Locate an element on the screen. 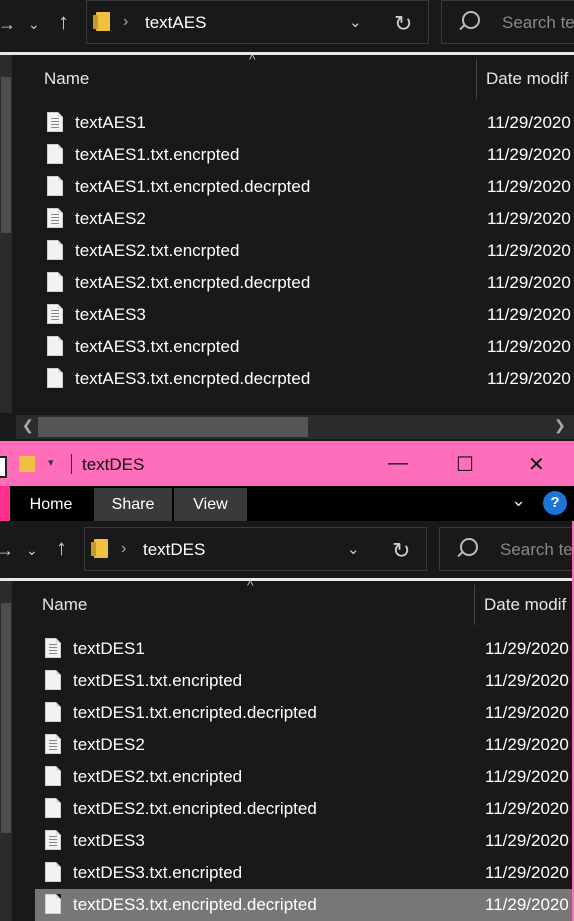 This screenshot has height=921, width=574. file-row: textAES3.txt.encrpted.decrpted 11/29/2020 is located at coordinates (305, 379).